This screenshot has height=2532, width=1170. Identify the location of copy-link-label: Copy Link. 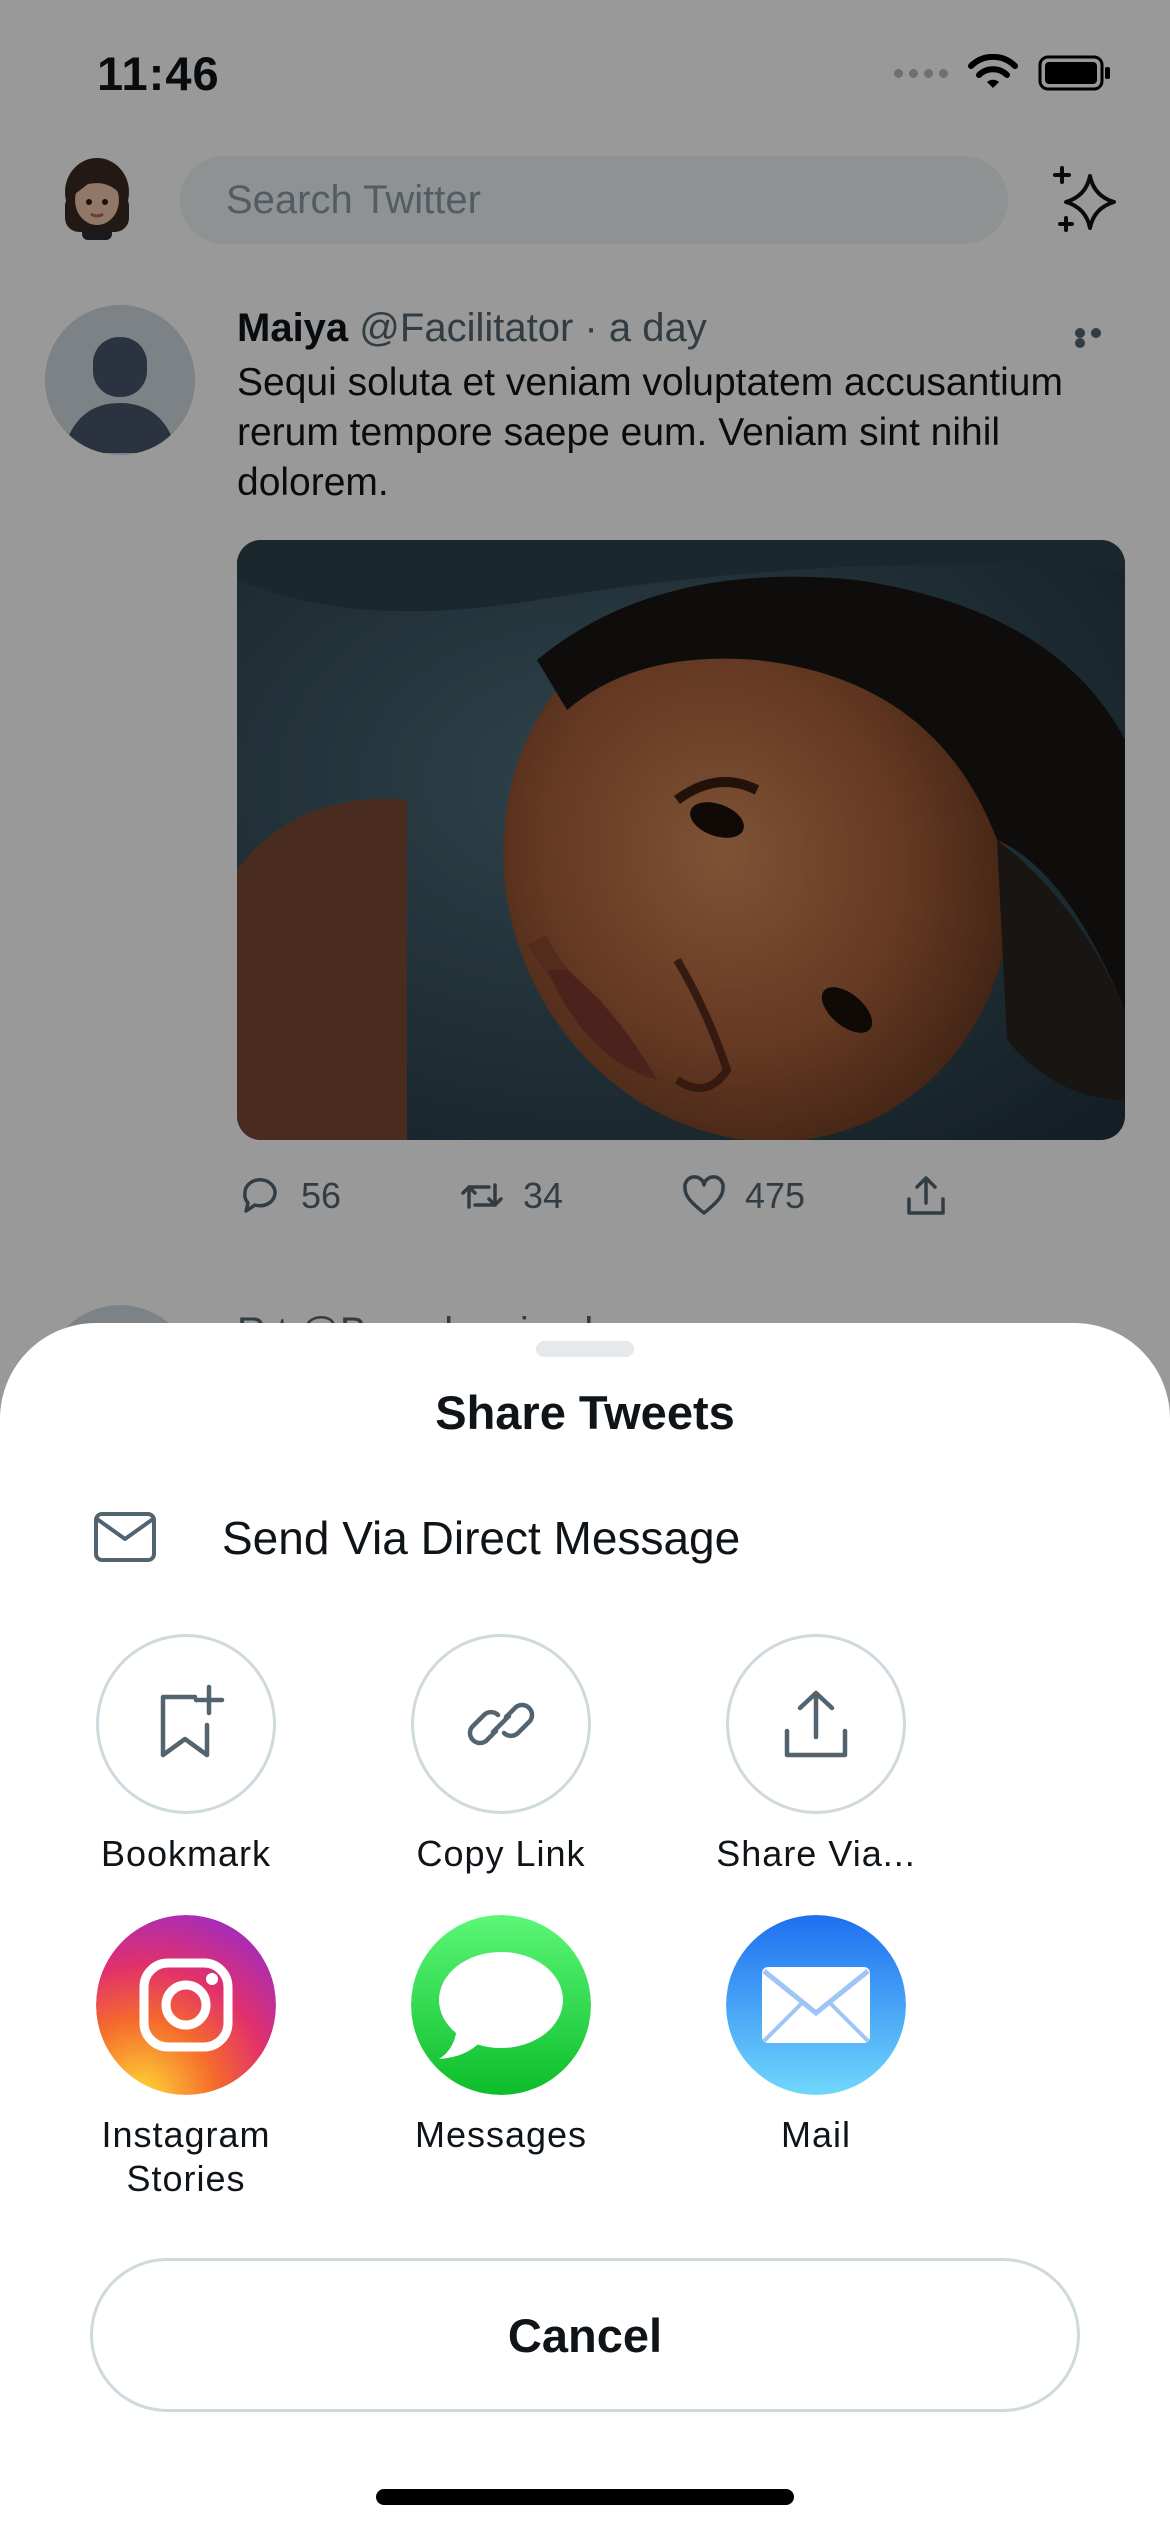
(501, 1853).